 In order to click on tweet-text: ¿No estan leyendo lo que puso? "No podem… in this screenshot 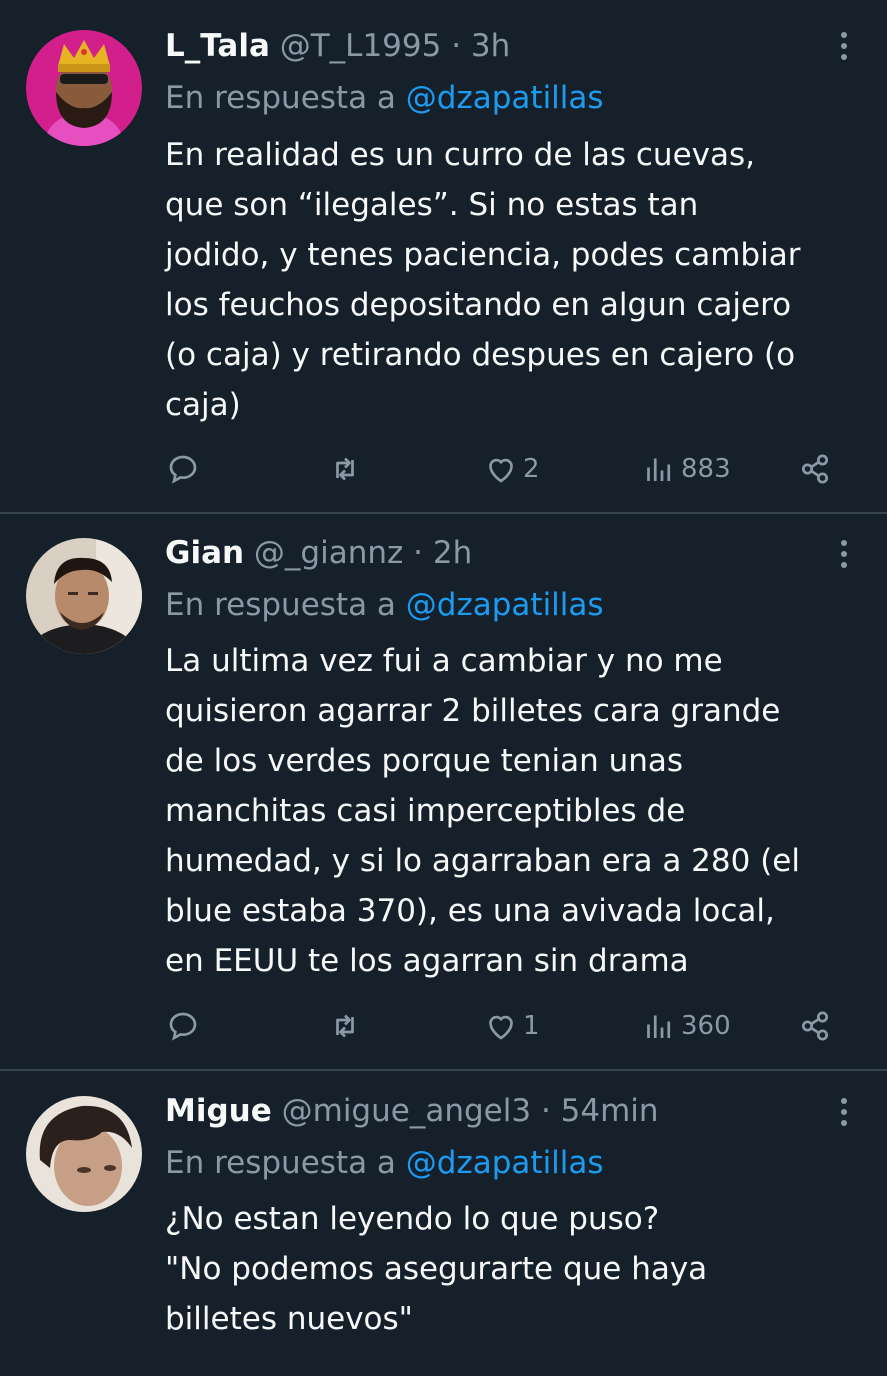, I will do `click(436, 1269)`.